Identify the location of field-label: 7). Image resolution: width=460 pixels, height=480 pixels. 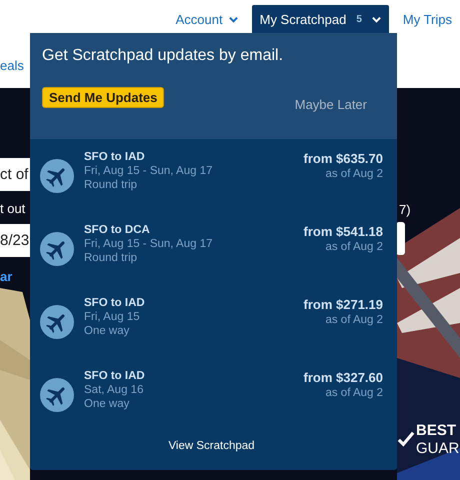
(405, 209).